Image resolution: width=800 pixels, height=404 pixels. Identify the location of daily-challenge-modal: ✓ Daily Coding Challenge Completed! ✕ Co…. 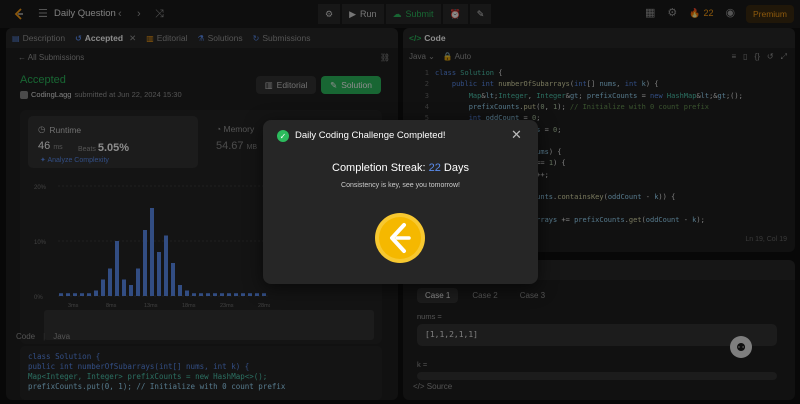
(400, 202).